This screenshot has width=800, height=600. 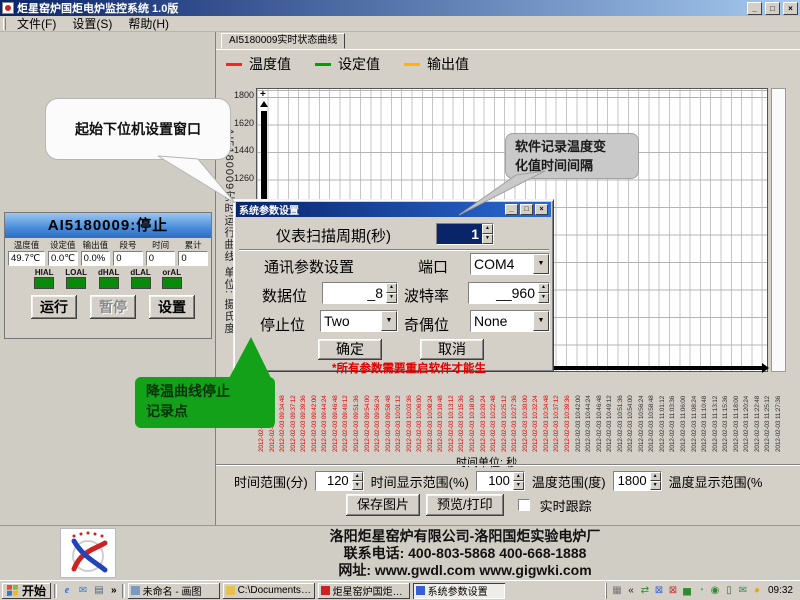 I want to click on sync-icon: ⇄, so click(x=645, y=590).